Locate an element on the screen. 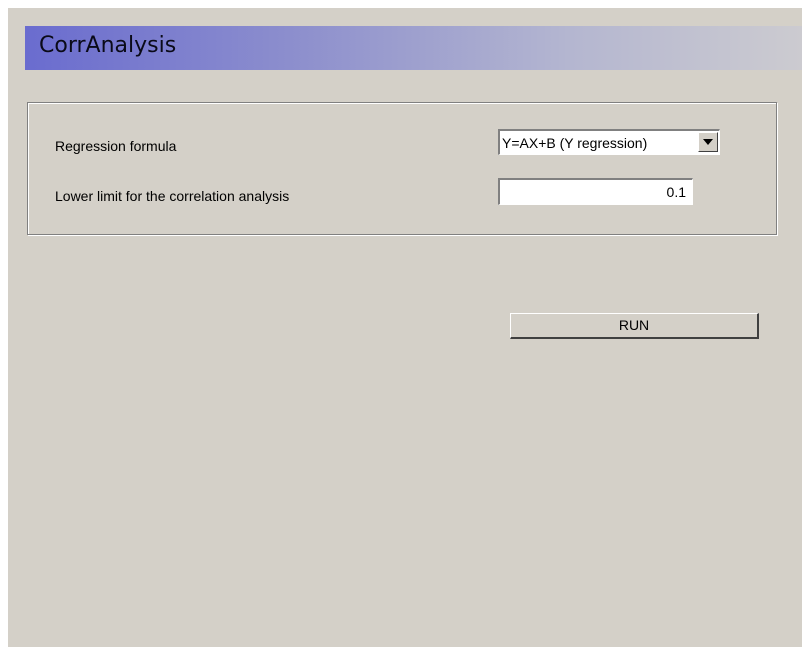 The image size is (802, 647). regression-formula-label: Regression formula is located at coordinates (116, 146).